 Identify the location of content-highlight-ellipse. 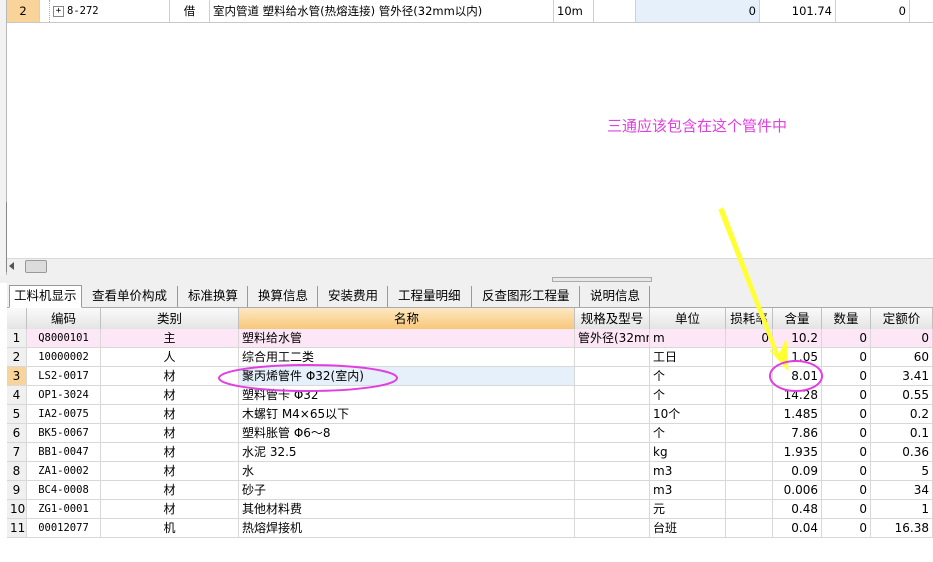
(796, 376).